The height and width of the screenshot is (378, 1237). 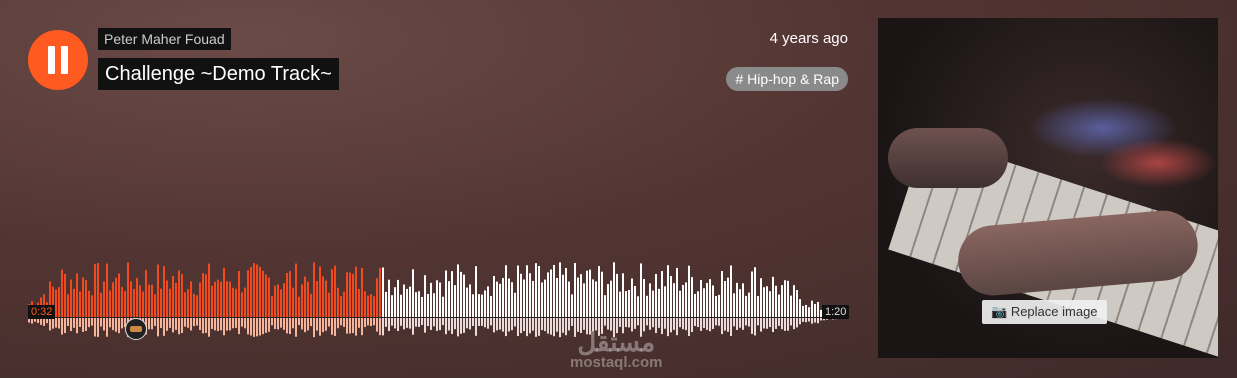 What do you see at coordinates (218, 74) in the screenshot?
I see `track-title: Challenge ~Demo Track~` at bounding box center [218, 74].